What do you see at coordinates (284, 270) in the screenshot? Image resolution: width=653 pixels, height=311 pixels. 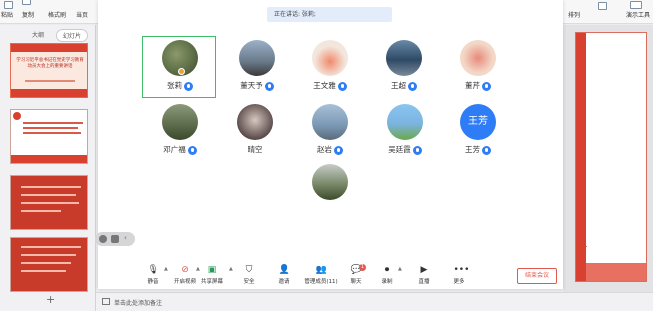 I see `invite-icon: 👤` at bounding box center [284, 270].